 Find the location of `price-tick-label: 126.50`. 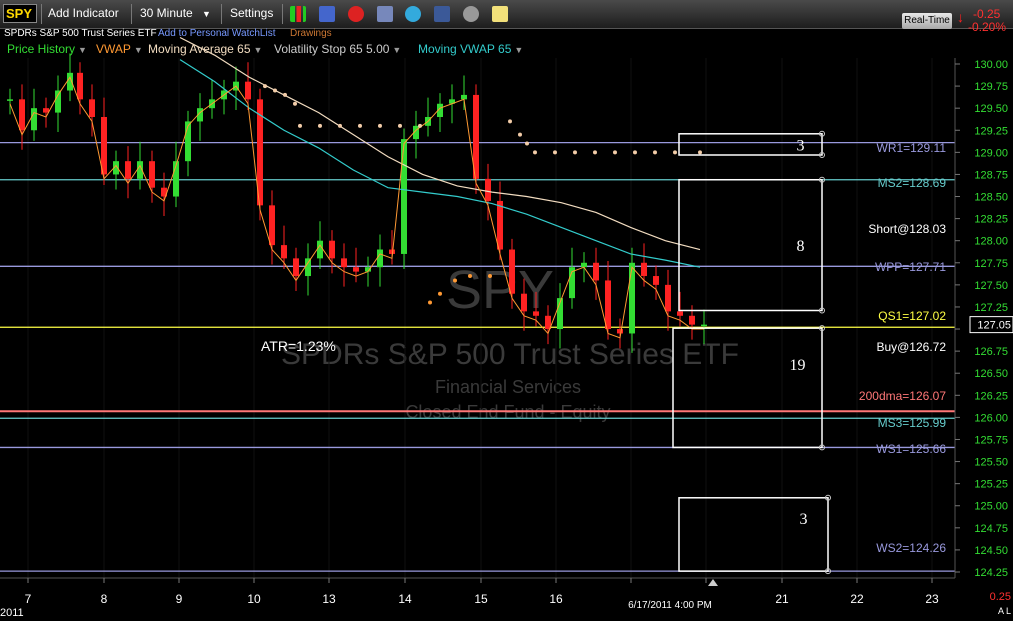

price-tick-label: 126.50 is located at coordinates (991, 374).